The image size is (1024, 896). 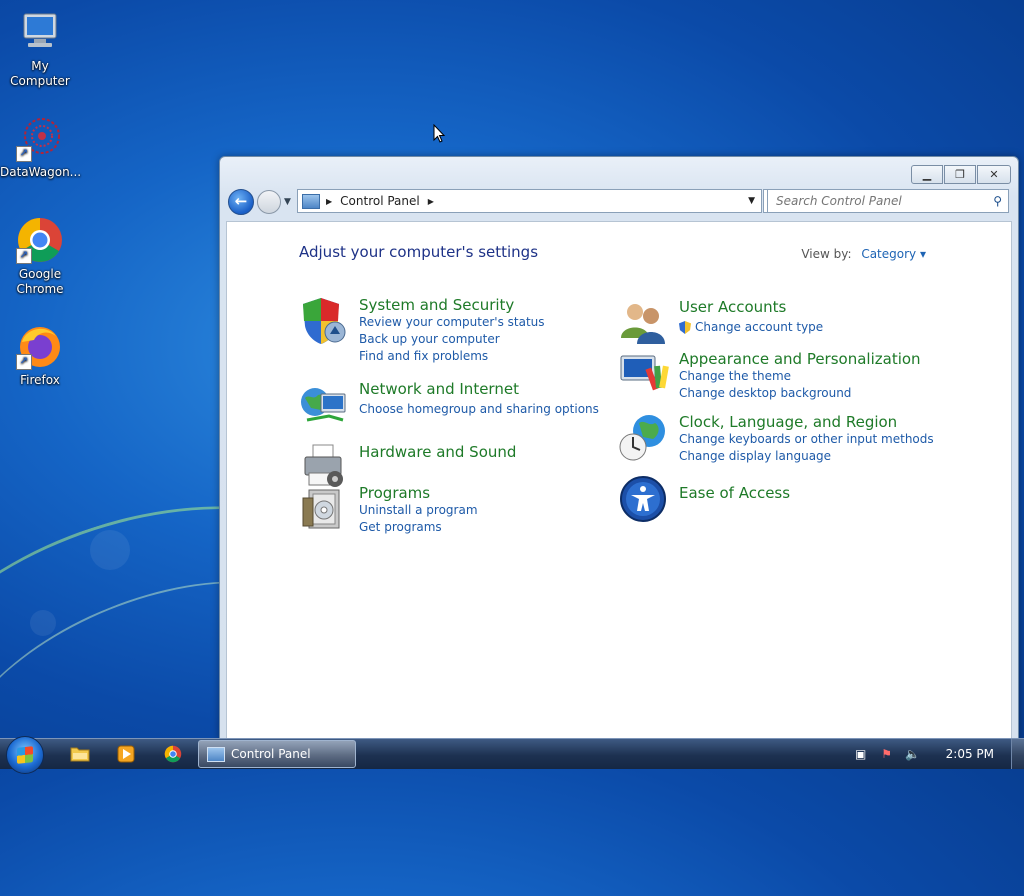 I want to click on category-title: Network and Internet, so click(x=479, y=389).